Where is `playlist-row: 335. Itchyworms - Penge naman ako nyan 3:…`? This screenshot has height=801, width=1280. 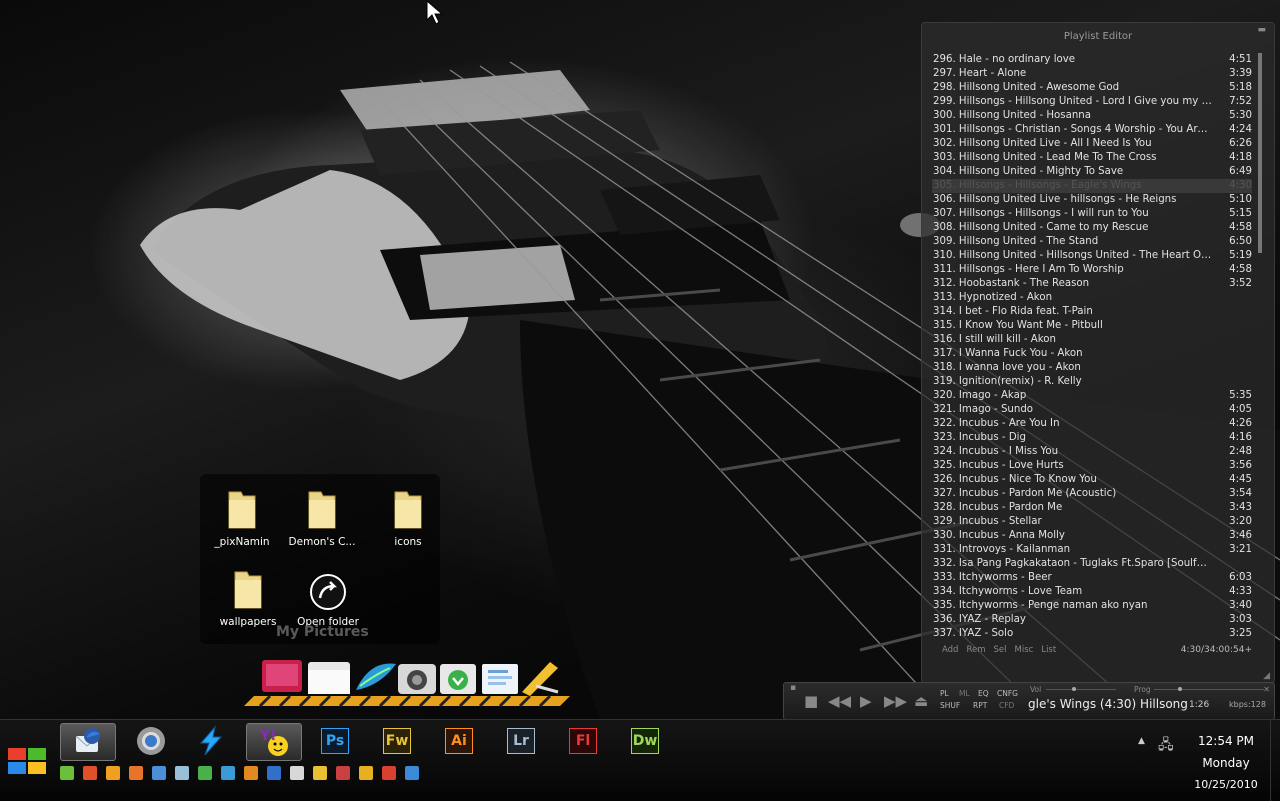 playlist-row: 335. Itchyworms - Penge naman ako nyan 3:… is located at coordinates (1092, 606).